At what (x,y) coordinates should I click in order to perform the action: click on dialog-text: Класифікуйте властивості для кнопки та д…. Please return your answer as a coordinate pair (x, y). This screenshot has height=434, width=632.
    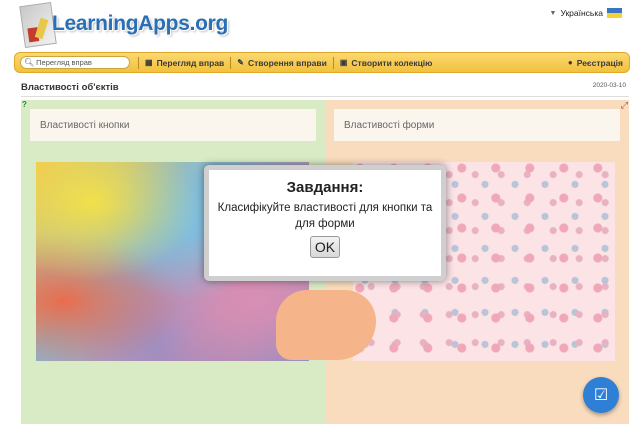
    Looking at the image, I should click on (325, 216).